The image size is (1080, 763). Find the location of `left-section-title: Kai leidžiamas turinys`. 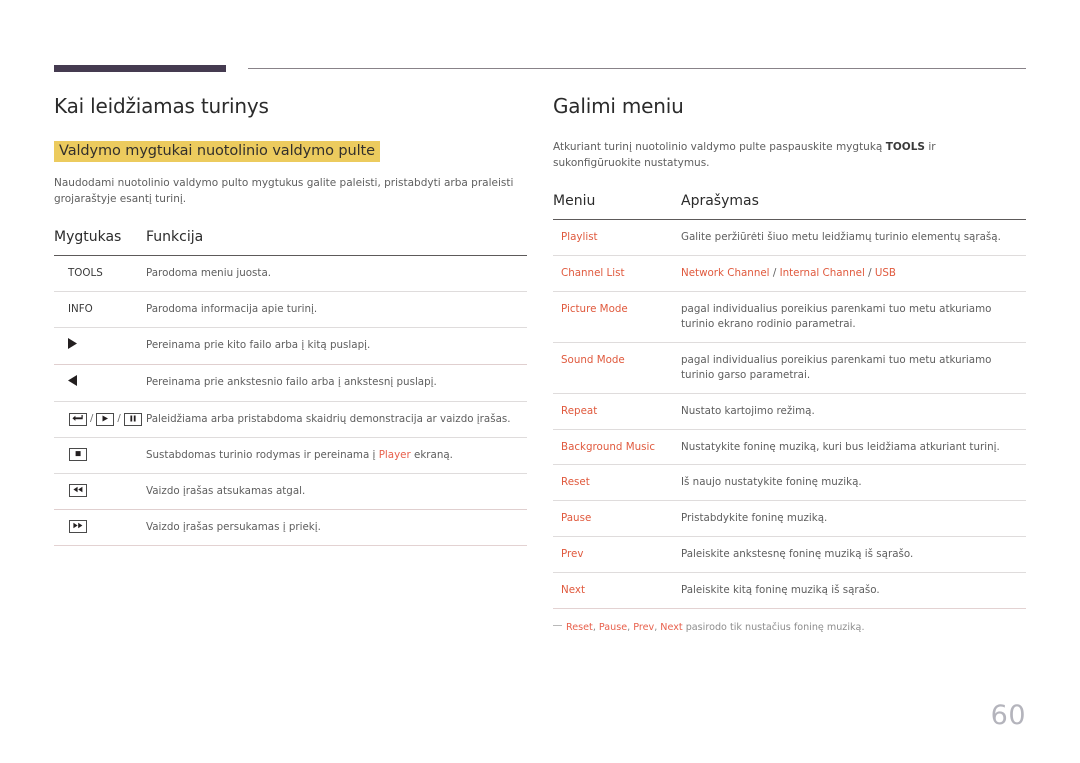

left-section-title: Kai leidžiamas turinys is located at coordinates (161, 106).